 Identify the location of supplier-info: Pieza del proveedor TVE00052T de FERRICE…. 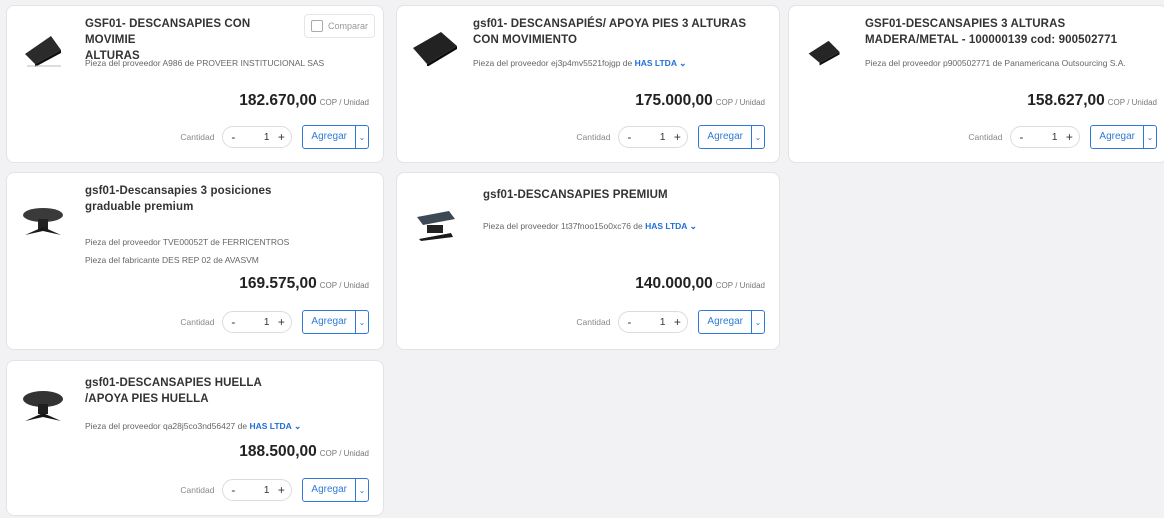
(187, 242).